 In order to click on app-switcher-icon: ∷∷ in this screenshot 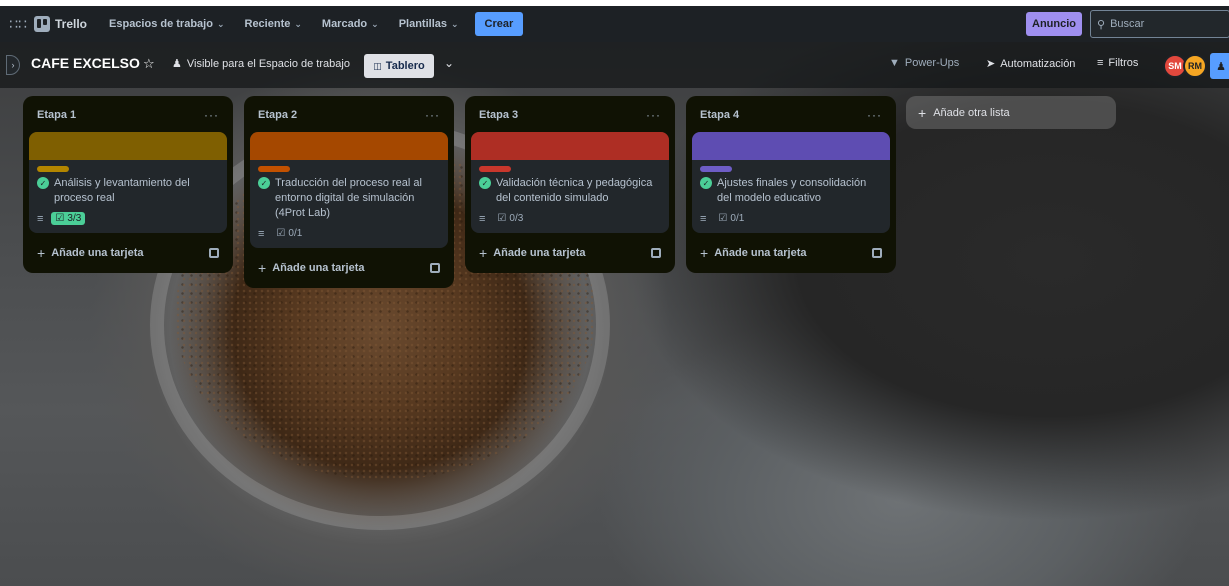, I will do `click(18, 24)`.